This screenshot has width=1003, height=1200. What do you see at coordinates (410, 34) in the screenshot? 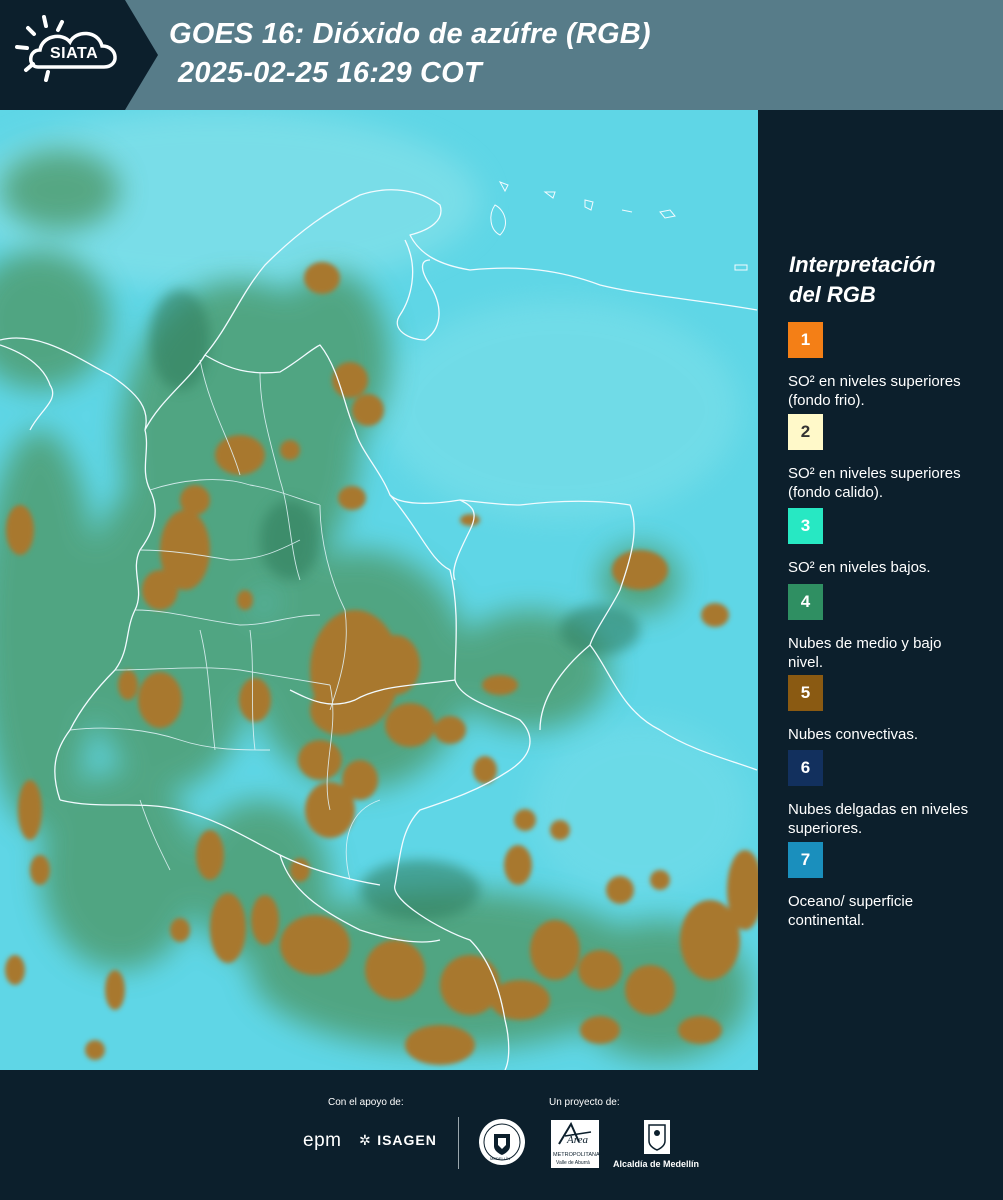
I see `page-title: GOES 16: Dióxido de azúfre (RGB)` at bounding box center [410, 34].